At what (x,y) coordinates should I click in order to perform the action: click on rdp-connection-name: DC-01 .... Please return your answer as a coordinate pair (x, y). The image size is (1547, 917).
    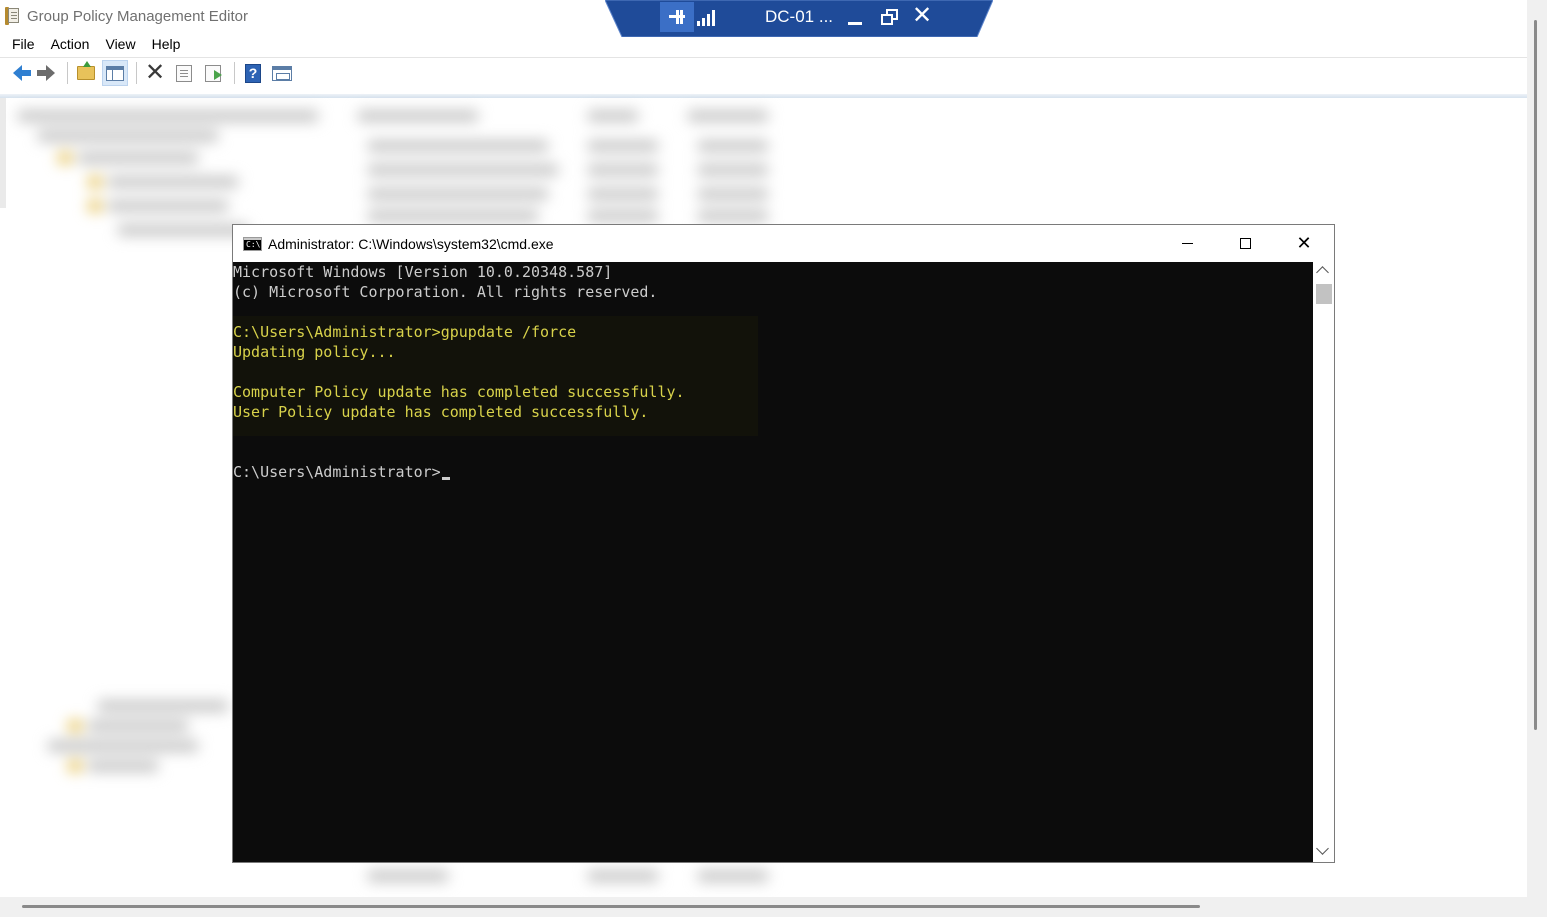
    Looking at the image, I should click on (799, 16).